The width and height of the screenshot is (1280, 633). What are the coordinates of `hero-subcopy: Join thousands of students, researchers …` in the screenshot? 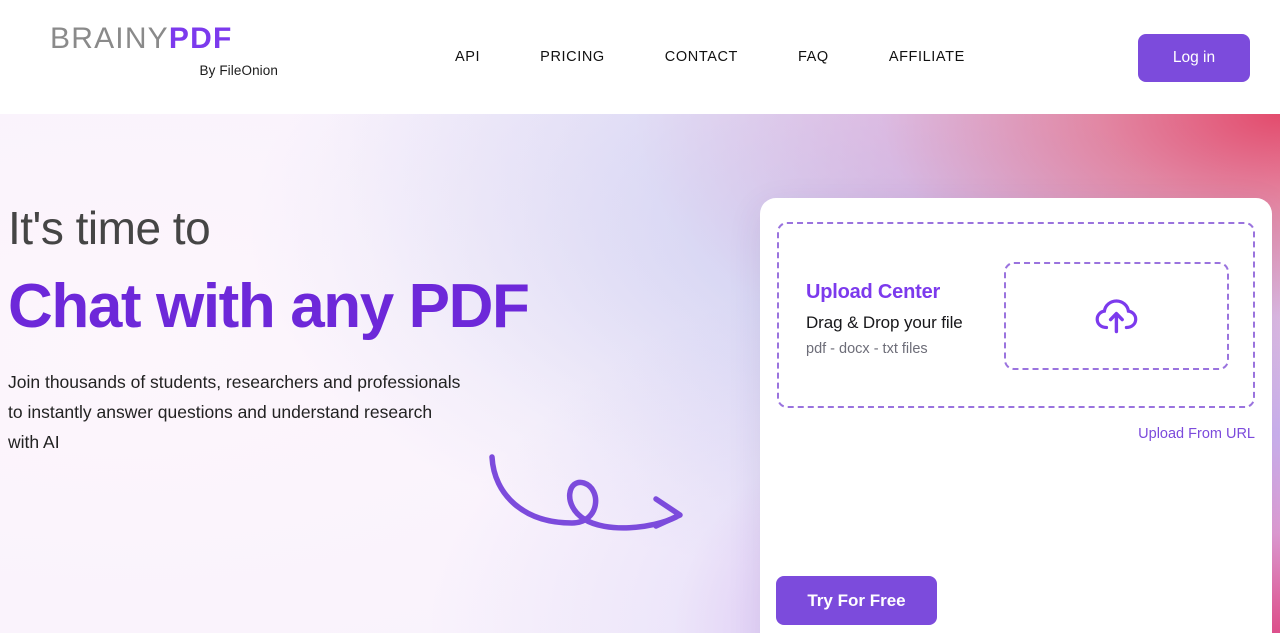 It's located at (358, 412).